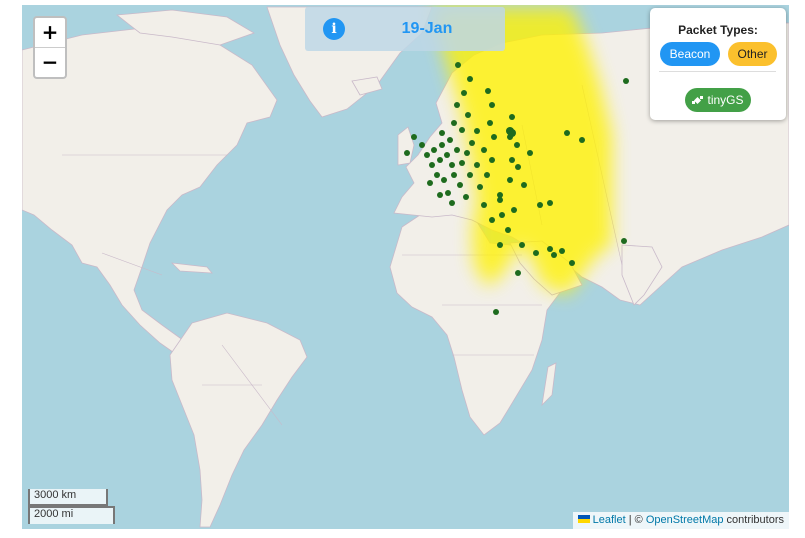 The width and height of the screenshot is (805, 538). I want to click on south-america, so click(238, 420).